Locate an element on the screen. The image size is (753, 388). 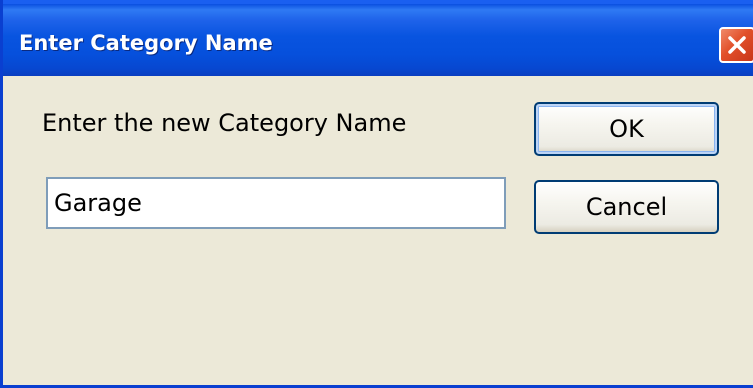
category-name-input is located at coordinates (276, 203).